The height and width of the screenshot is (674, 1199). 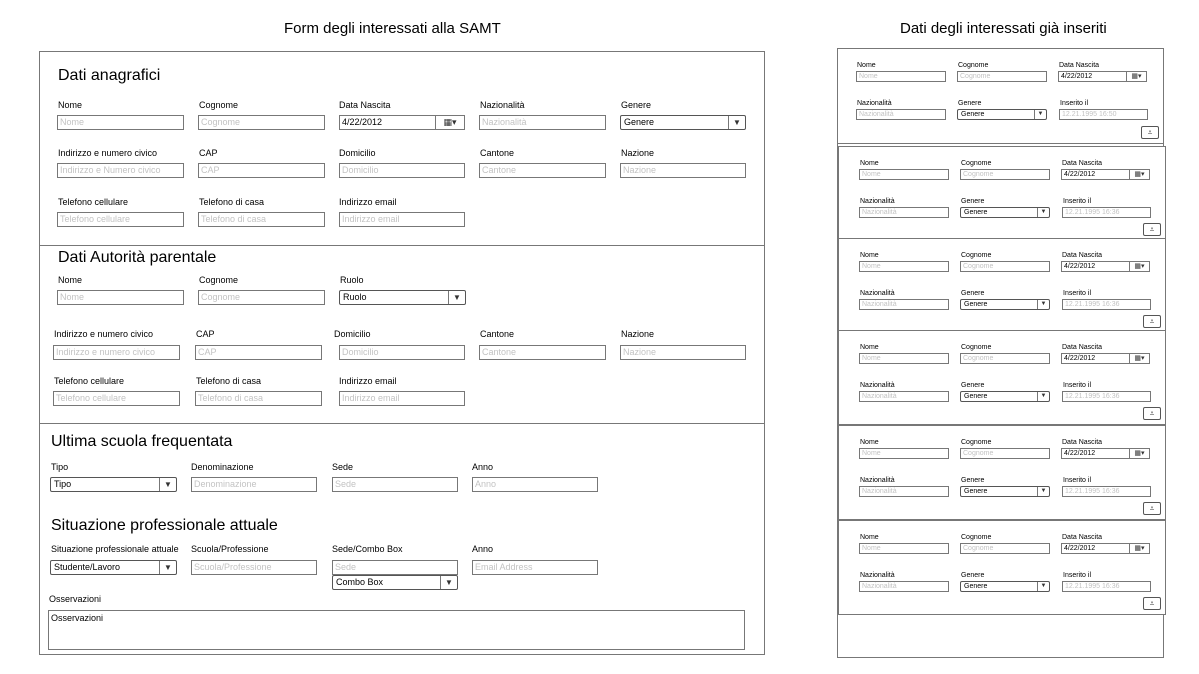 What do you see at coordinates (402, 398) in the screenshot?
I see `parent-email-input: Indirizzo email` at bounding box center [402, 398].